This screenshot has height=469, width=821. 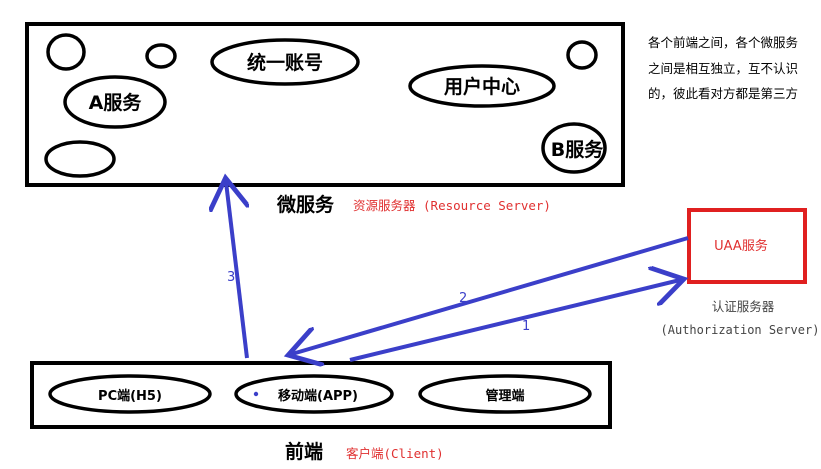 What do you see at coordinates (304, 451) in the screenshot?
I see `frontend-title: 前端` at bounding box center [304, 451].